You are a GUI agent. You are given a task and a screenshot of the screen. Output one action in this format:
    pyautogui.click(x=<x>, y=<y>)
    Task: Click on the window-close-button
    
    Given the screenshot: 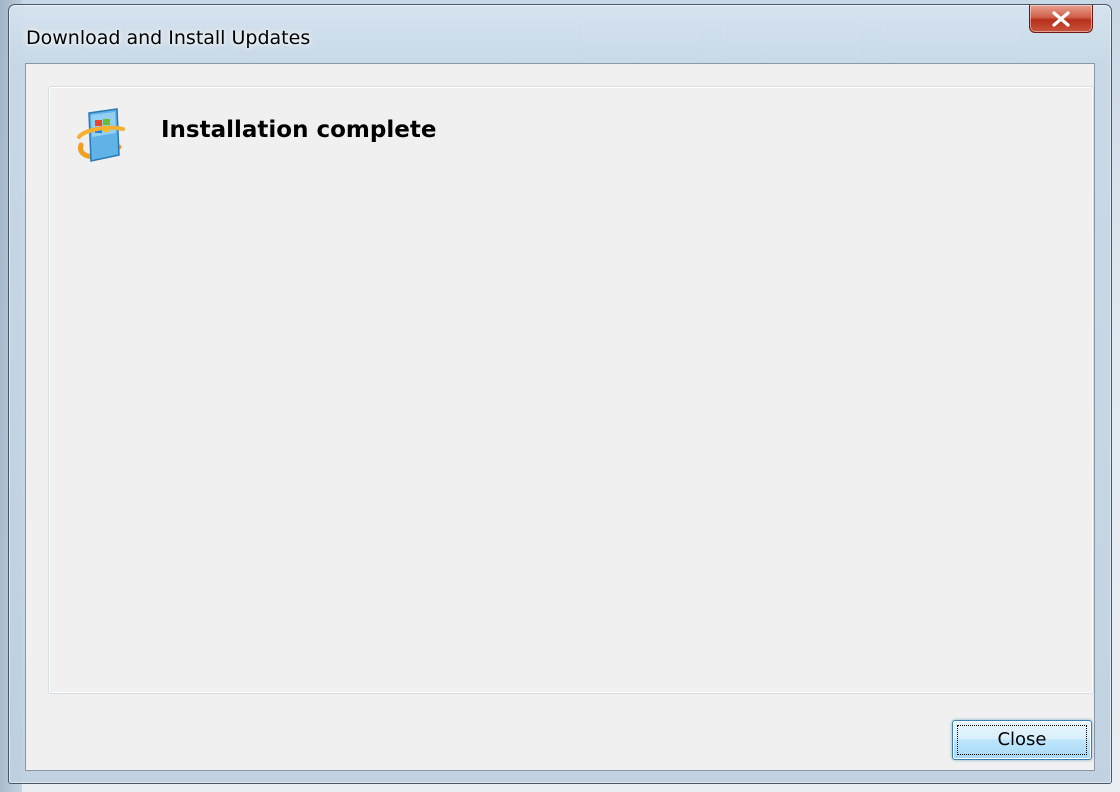 What is the action you would take?
    pyautogui.click(x=1061, y=19)
    